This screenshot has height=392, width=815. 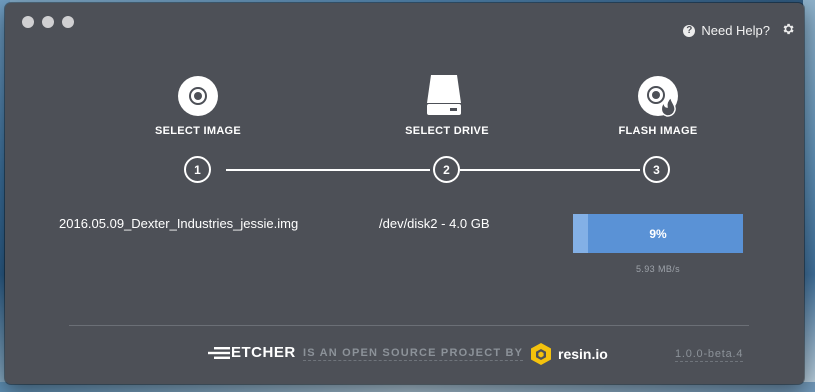 I want to click on etcher-speed-lines-icon, so click(x=219, y=352).